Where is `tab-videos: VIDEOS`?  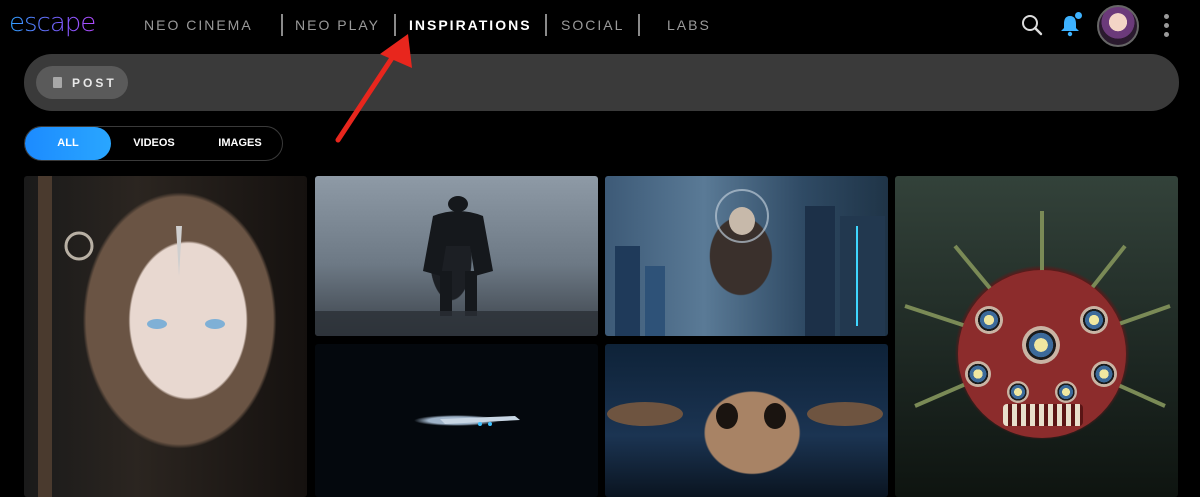 tab-videos: VIDEOS is located at coordinates (154, 143).